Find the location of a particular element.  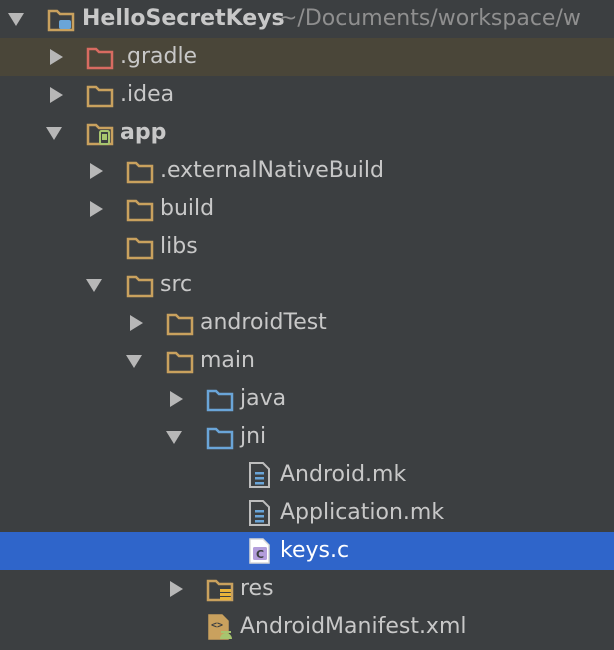

tree-row-application-mk: Application.mk is located at coordinates (307, 513).